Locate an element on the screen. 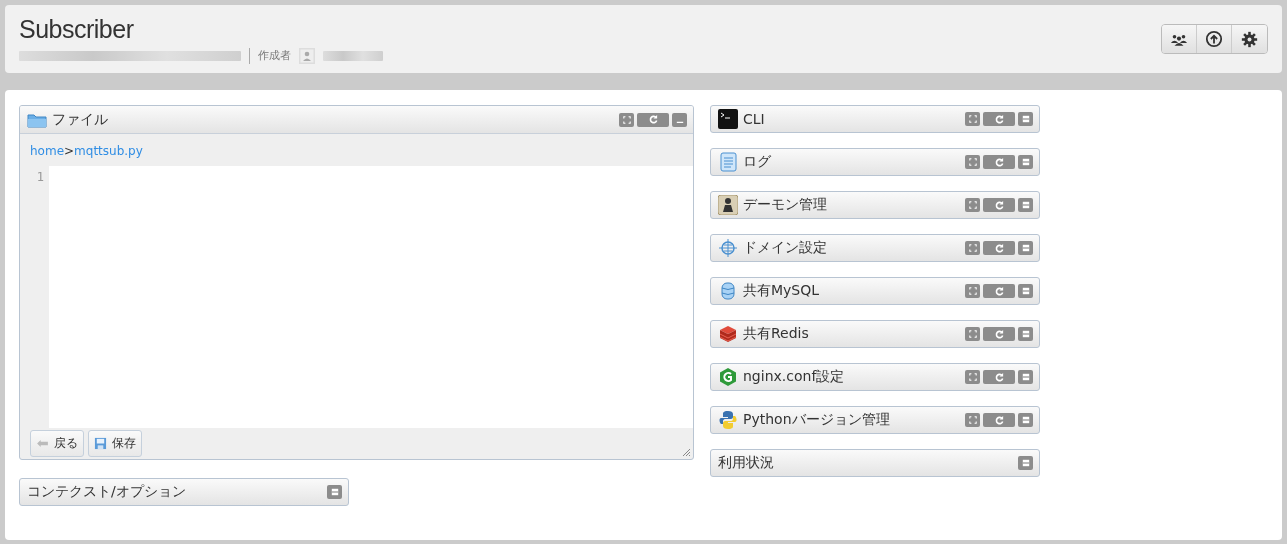  panel-header: デーモン管理 is located at coordinates (875, 205).